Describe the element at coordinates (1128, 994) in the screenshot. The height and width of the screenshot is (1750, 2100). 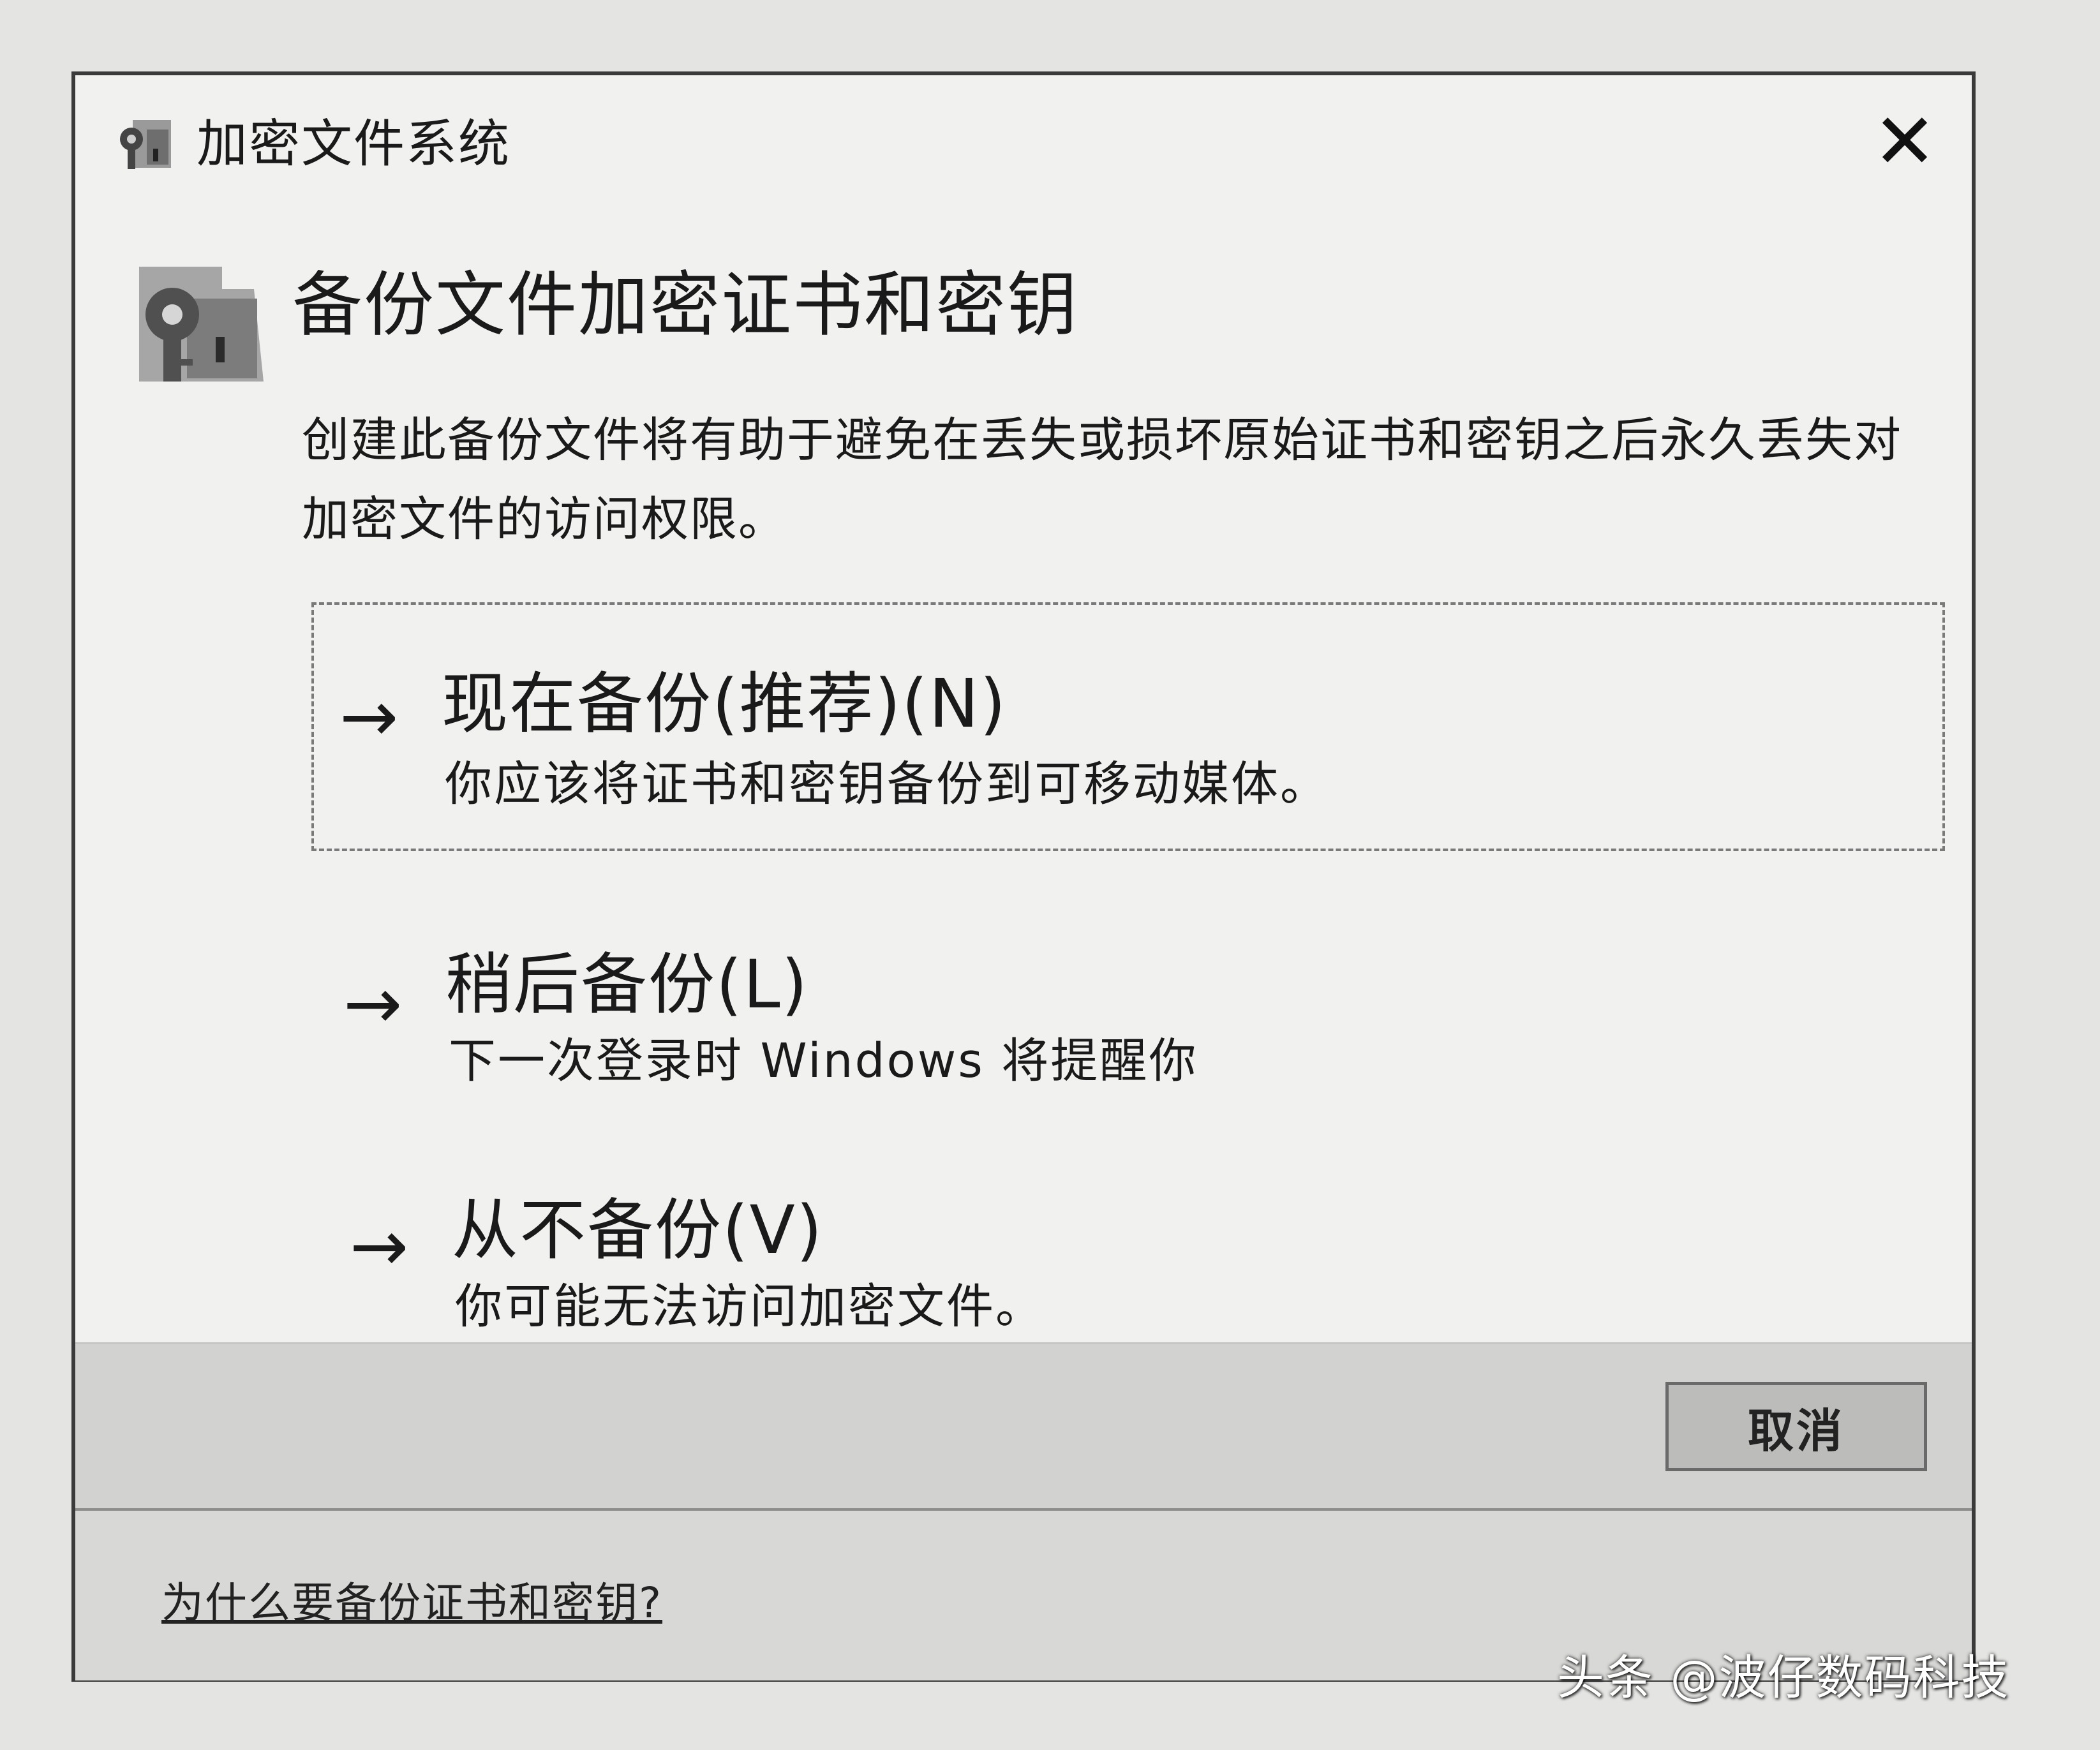
I see `option-backup-later: → 稍后备份(L) 下一次登录时 Windows 将提醒你` at that location.